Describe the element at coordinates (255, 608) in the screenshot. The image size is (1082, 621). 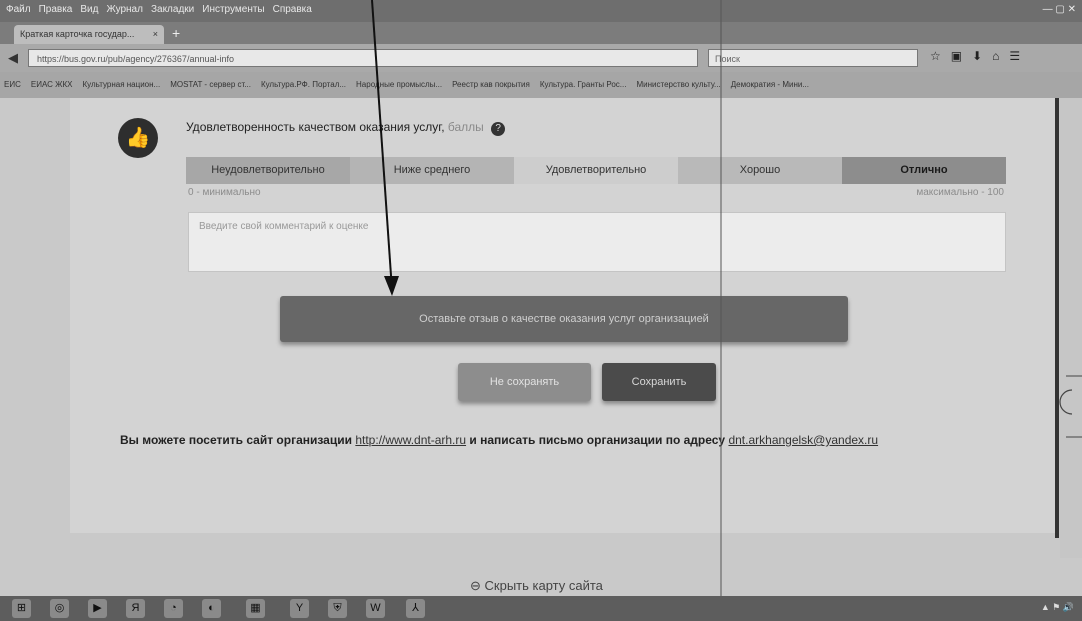
I see `photo-icon: ▦` at that location.